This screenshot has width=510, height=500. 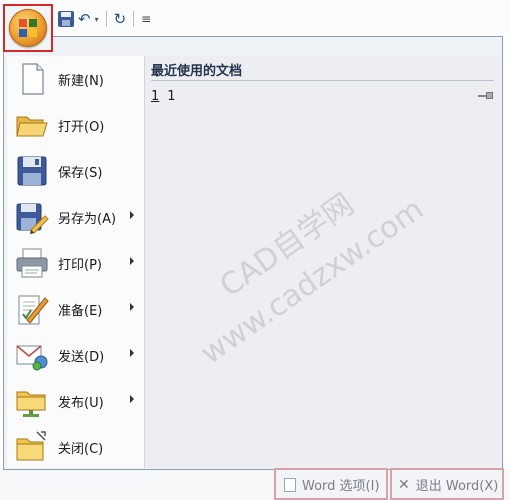 I want to click on save-icon, so click(x=66, y=19).